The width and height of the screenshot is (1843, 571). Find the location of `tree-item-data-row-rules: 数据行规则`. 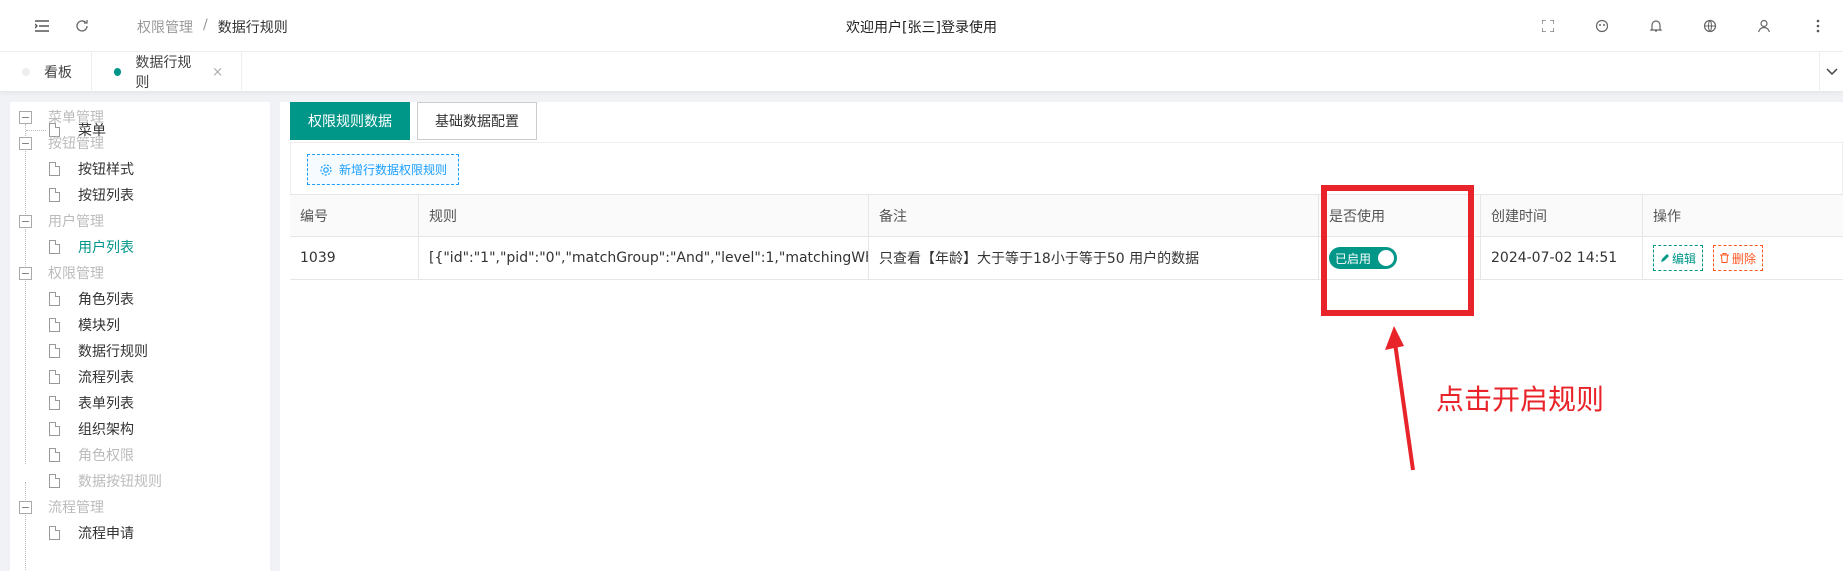

tree-item-data-row-rules: 数据行规则 is located at coordinates (98, 351).